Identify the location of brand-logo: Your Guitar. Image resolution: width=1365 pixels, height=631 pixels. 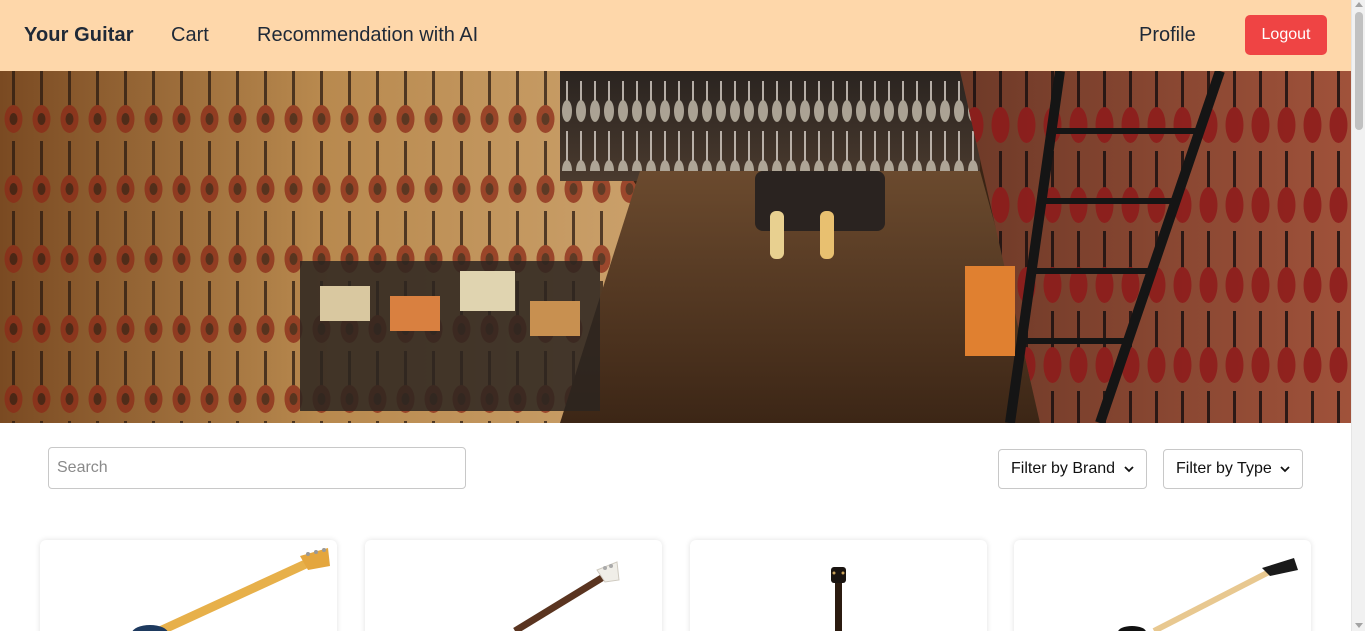
(79, 35).